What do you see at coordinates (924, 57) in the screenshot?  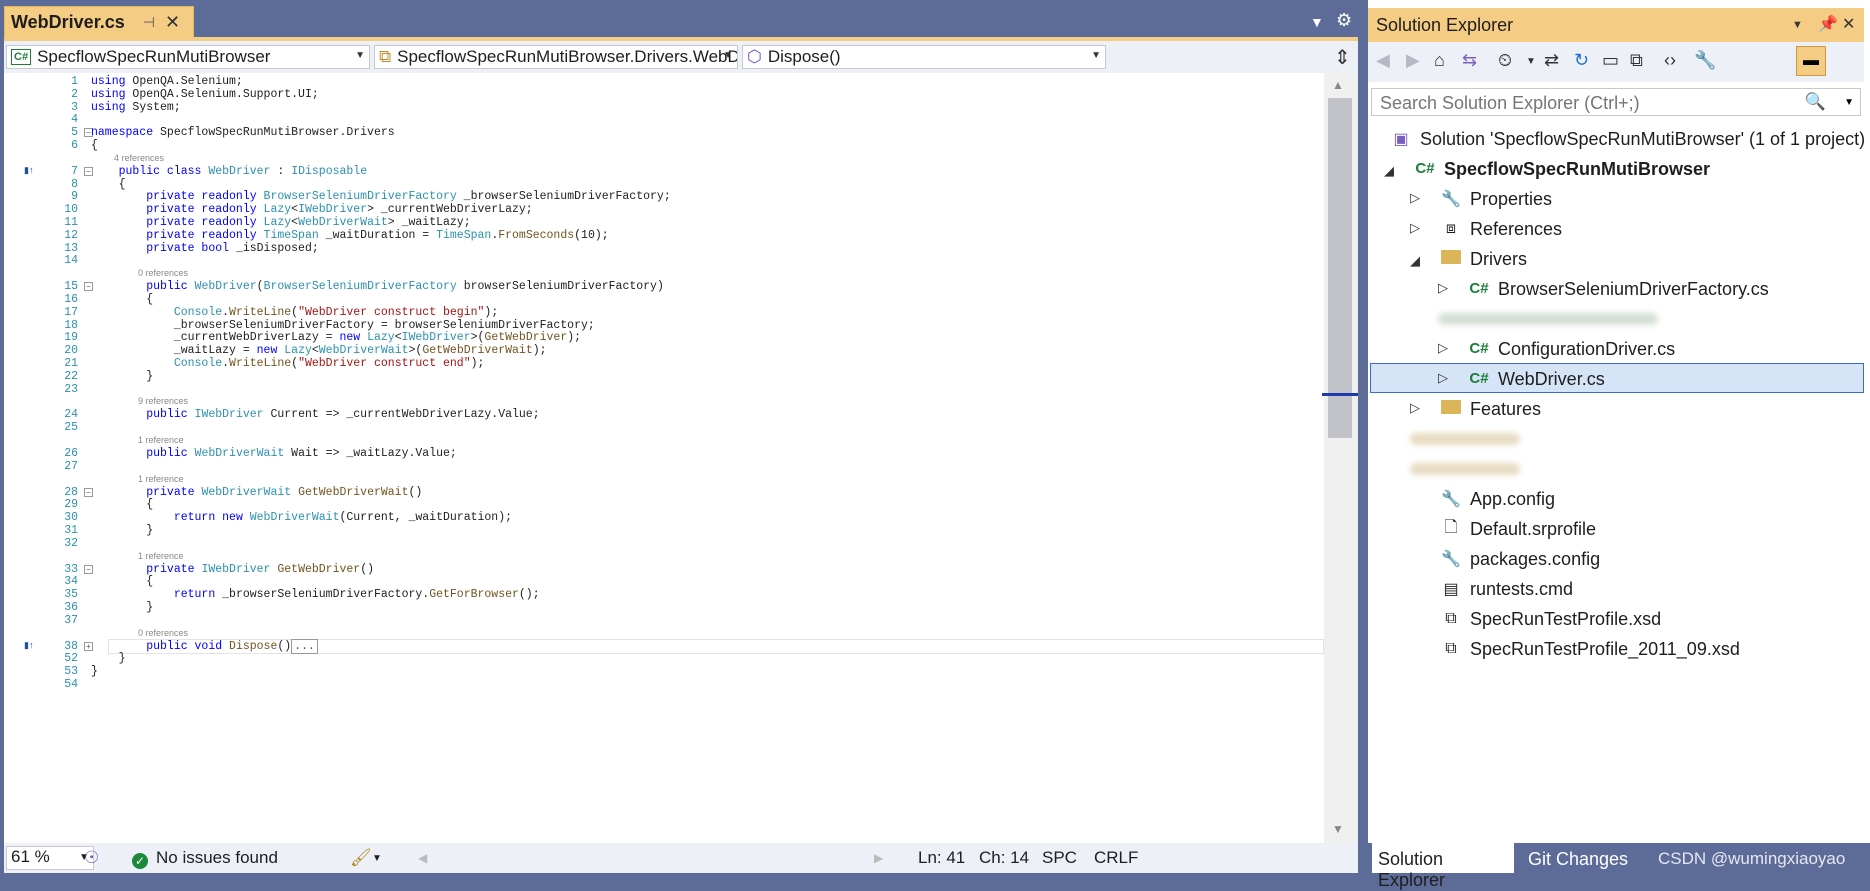 I see `member-combo: ⬡ Dispose() ▼` at bounding box center [924, 57].